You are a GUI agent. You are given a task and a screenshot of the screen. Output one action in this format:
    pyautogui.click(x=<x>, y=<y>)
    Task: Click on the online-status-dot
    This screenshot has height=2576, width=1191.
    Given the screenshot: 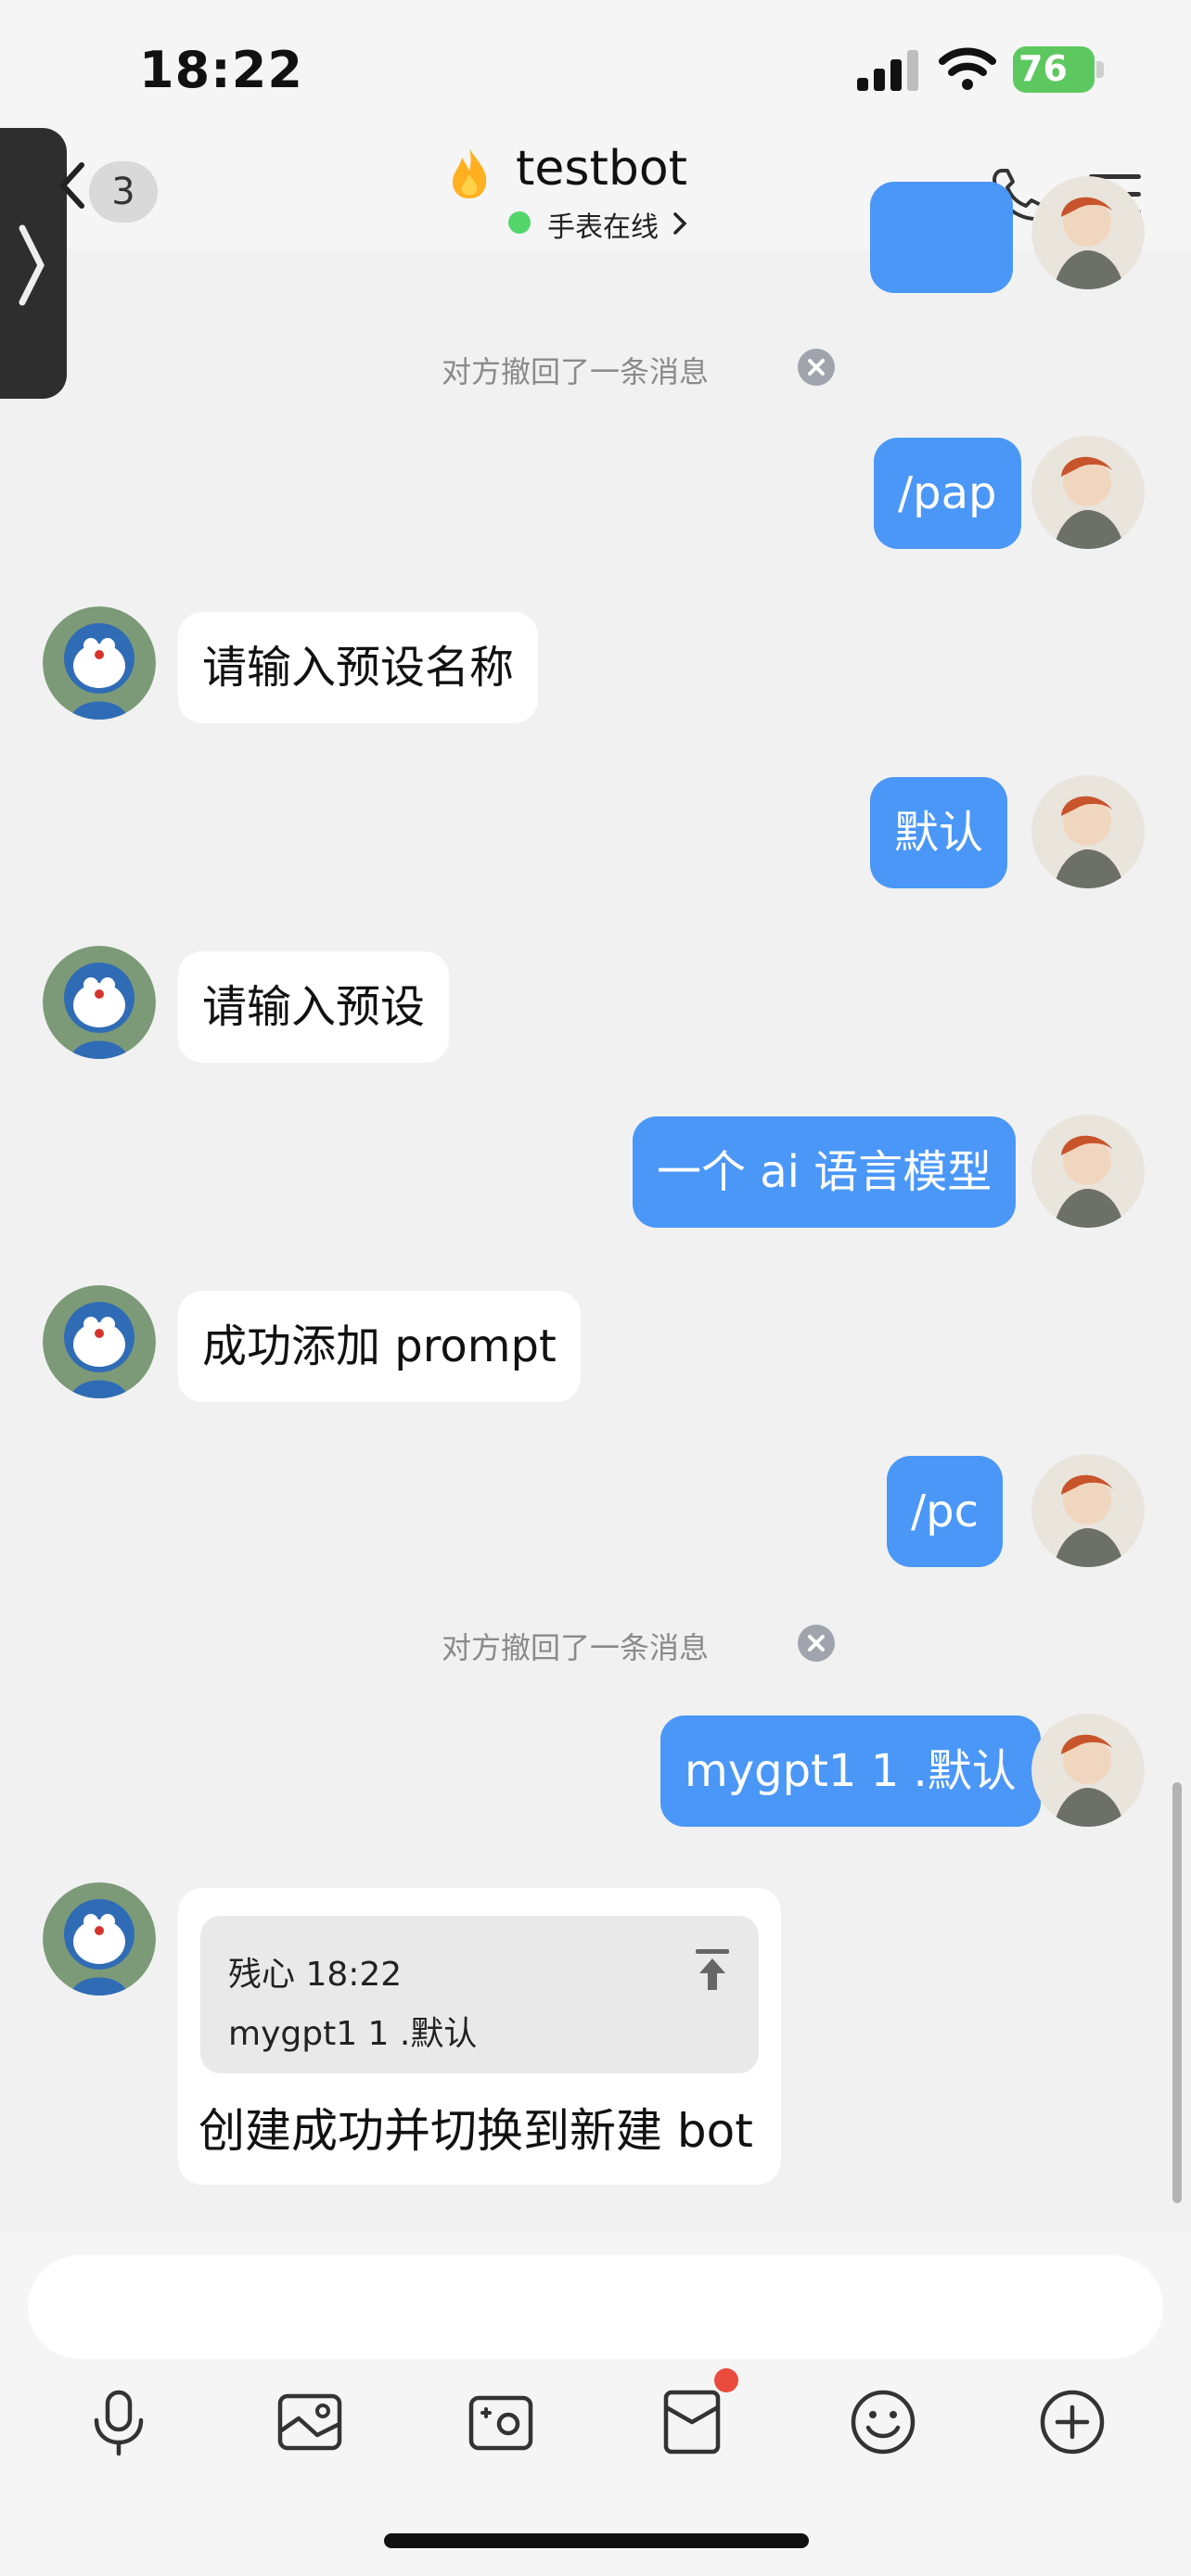 What is the action you would take?
    pyautogui.click(x=519, y=222)
    